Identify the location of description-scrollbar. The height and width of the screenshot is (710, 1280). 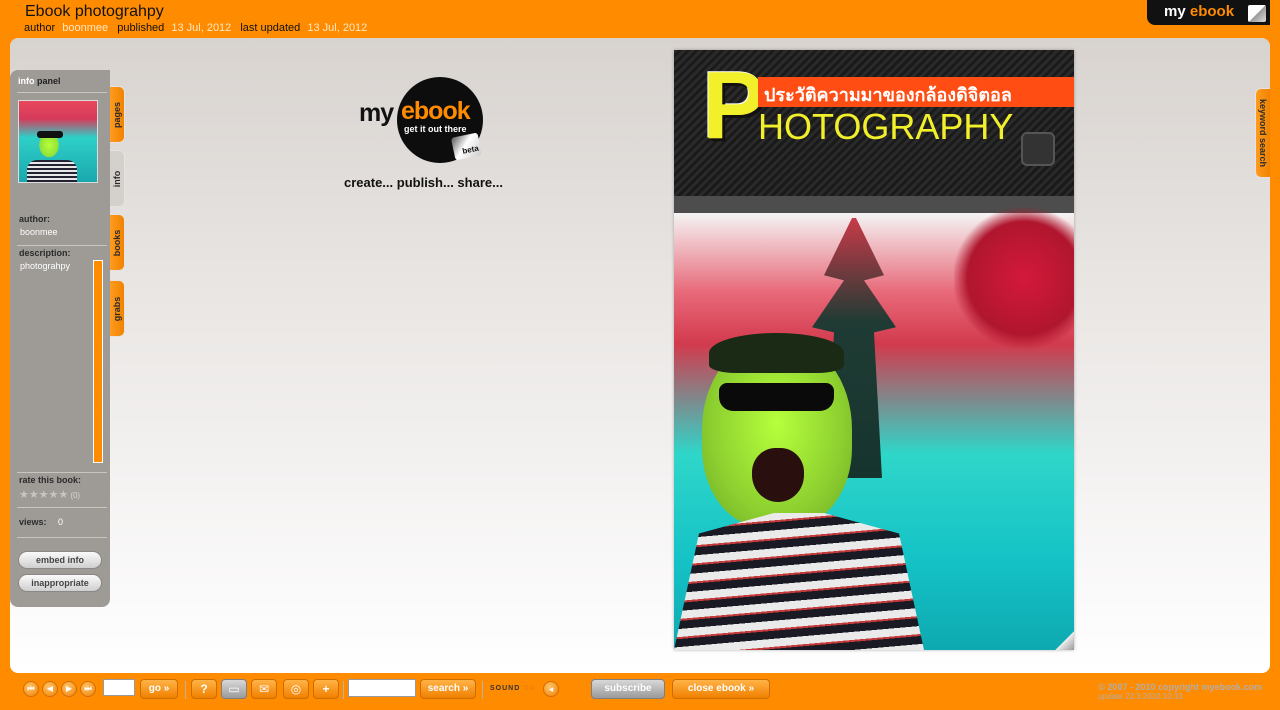
(98, 361).